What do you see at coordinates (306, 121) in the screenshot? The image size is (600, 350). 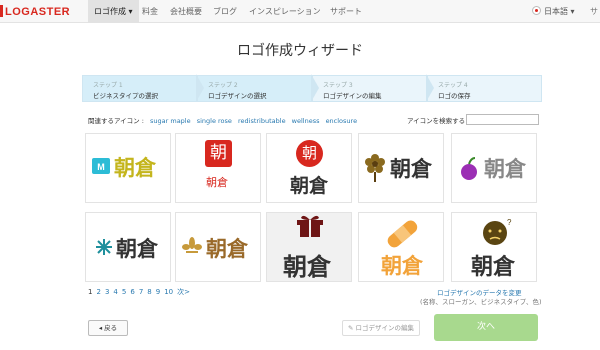 I see `related-tag: wellness` at bounding box center [306, 121].